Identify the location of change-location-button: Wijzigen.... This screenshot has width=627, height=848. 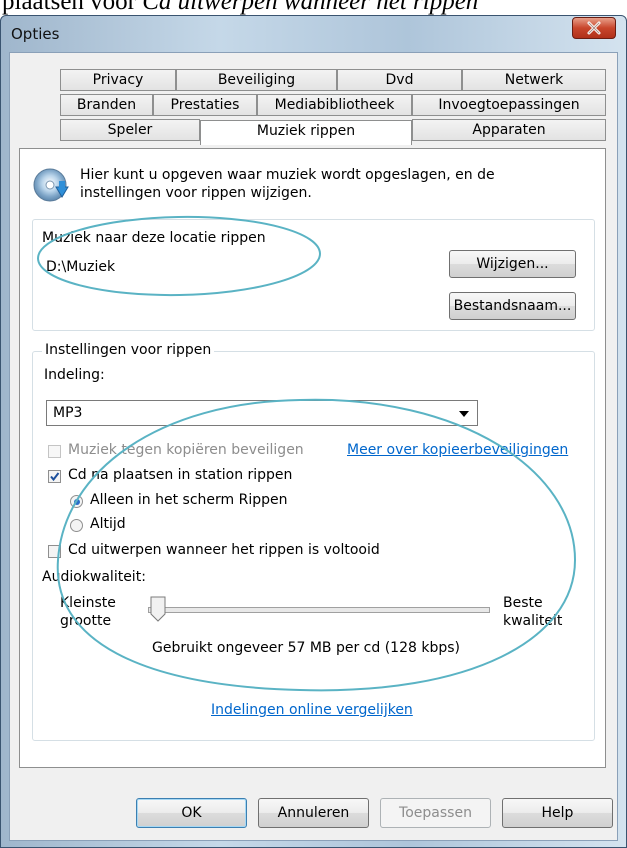
(512, 264).